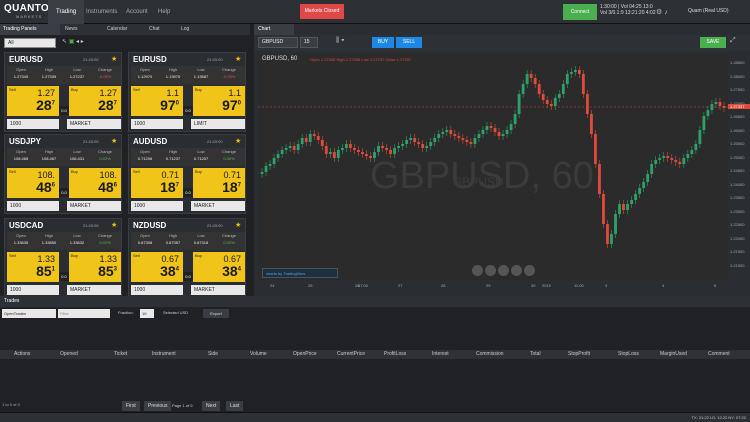 This screenshot has width=750, height=422. What do you see at coordinates (409, 42) in the screenshot?
I see `sell-button: SELL` at bounding box center [409, 42].